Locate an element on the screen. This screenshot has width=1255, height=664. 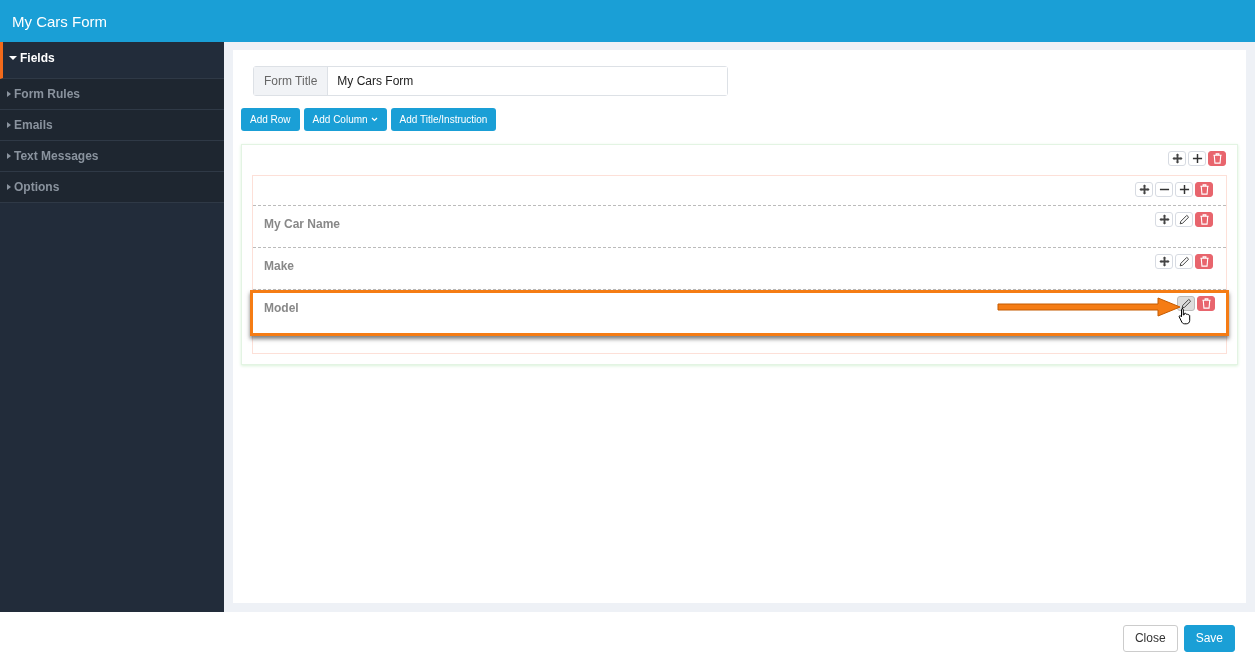
field-label: Form Title is located at coordinates (291, 81).